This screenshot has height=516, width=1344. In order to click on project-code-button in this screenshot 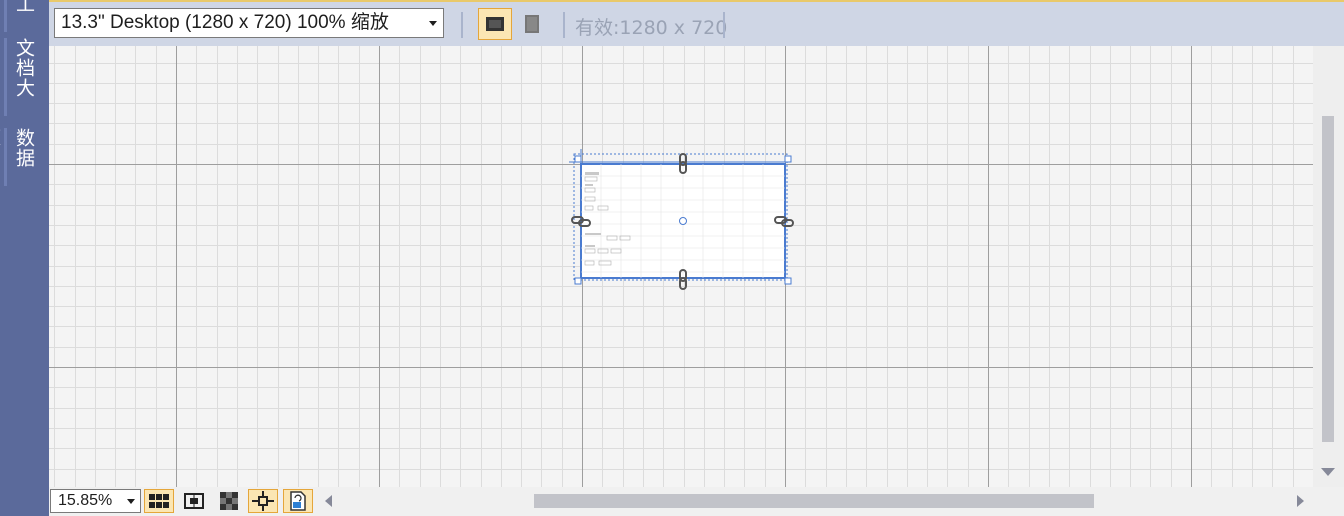, I will do `click(298, 501)`.